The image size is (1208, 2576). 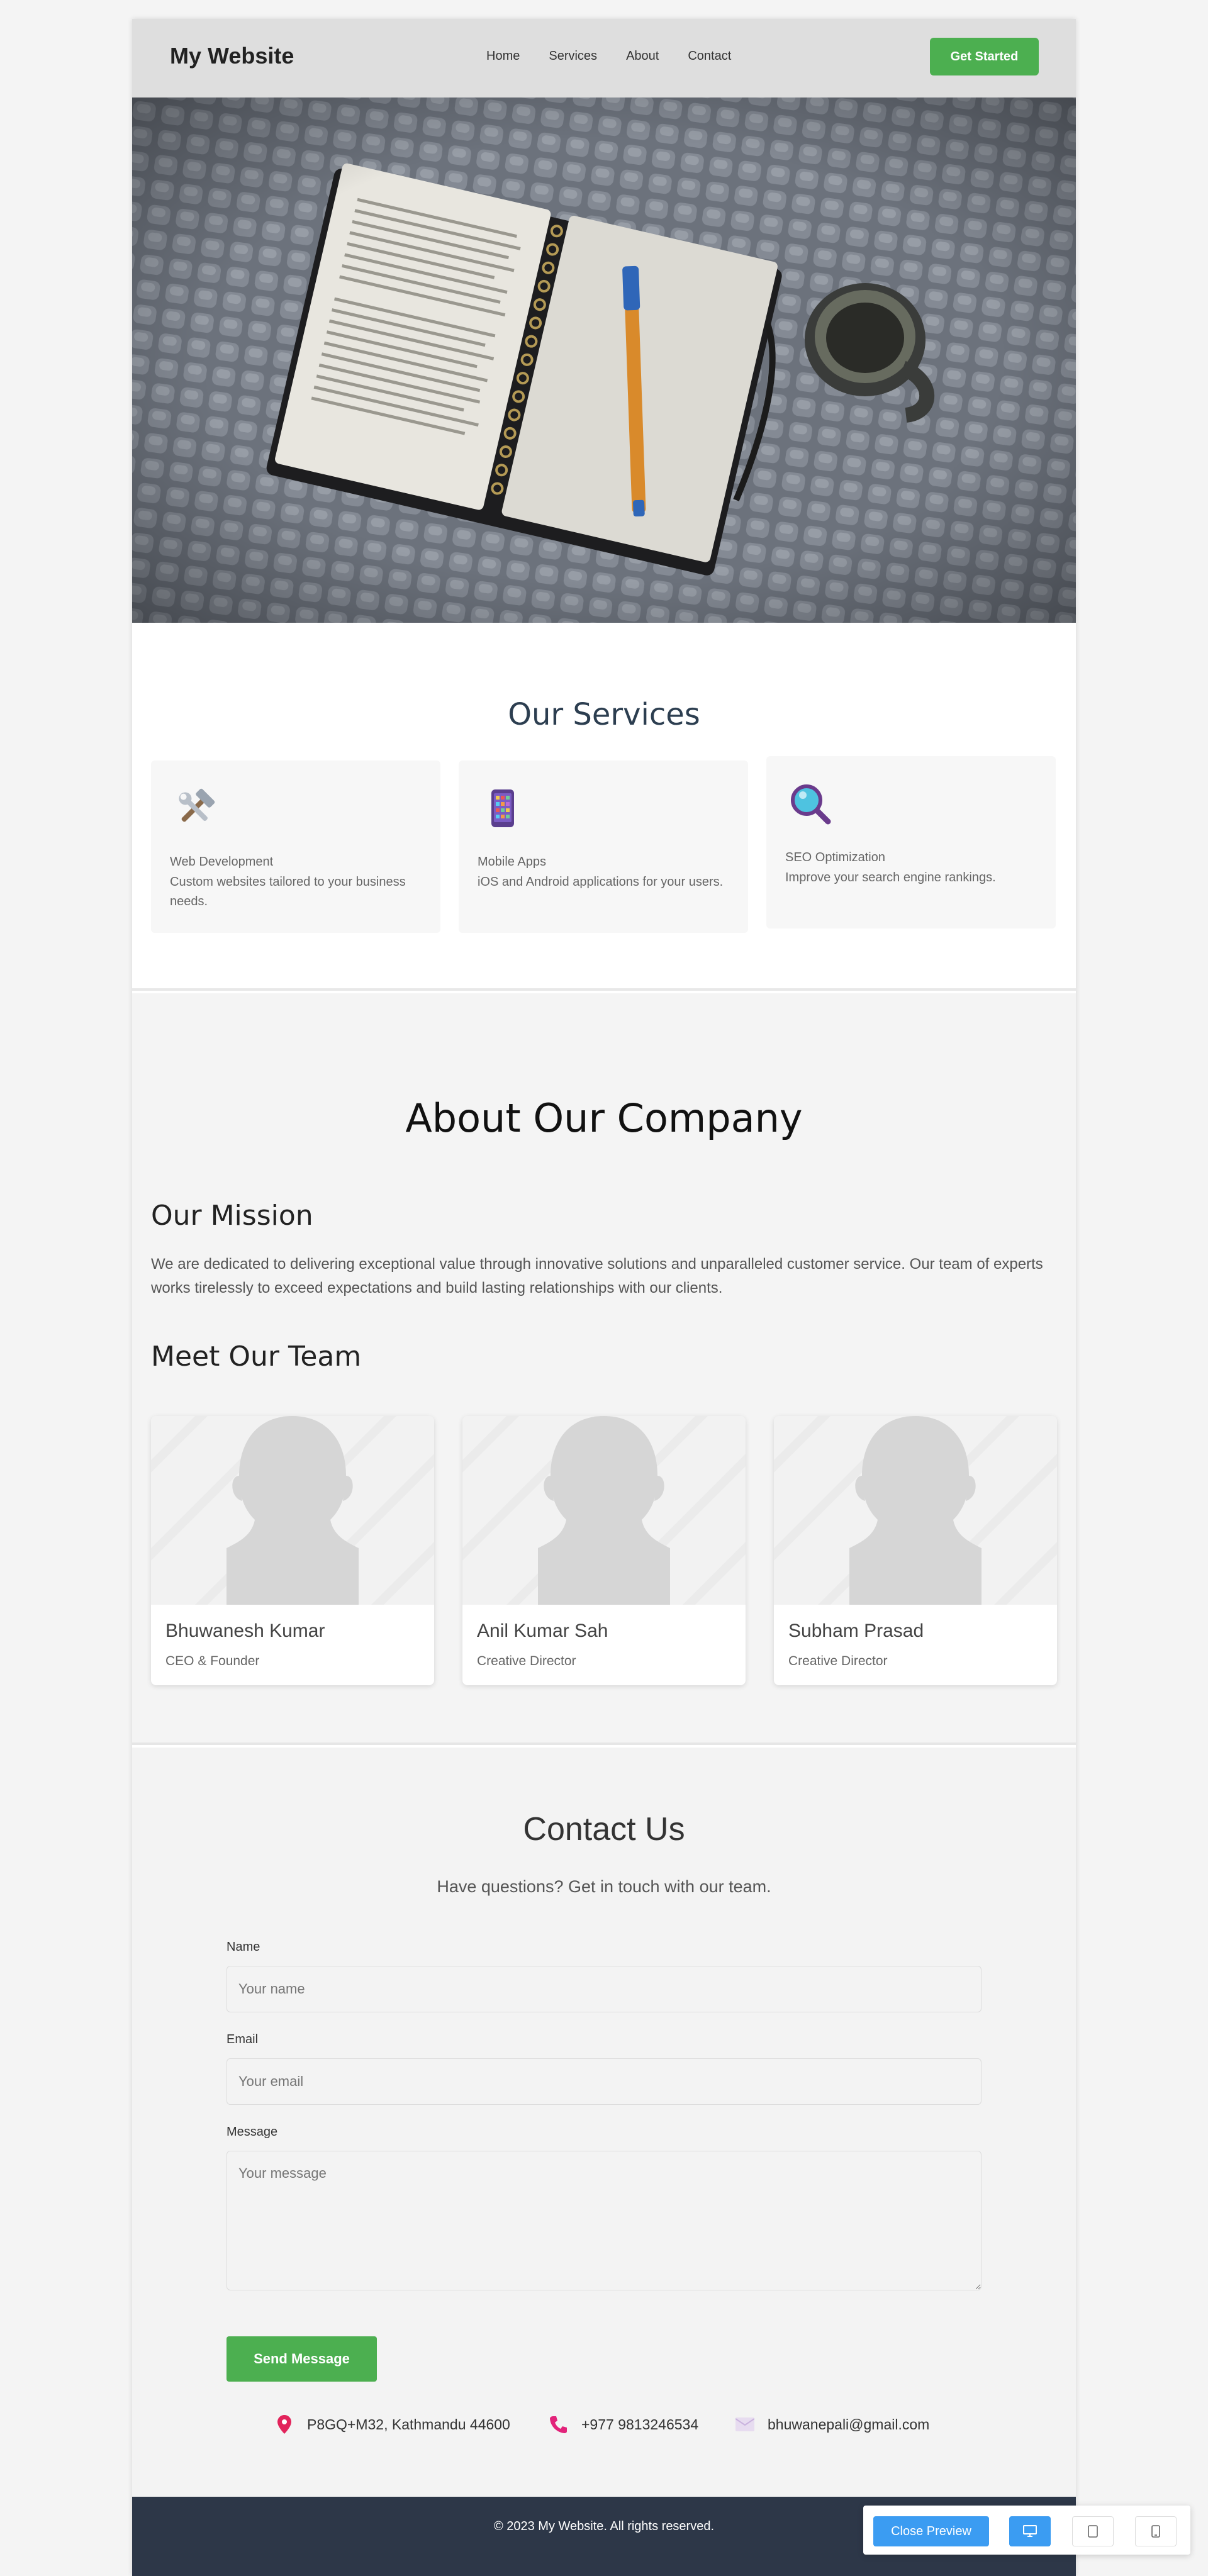 What do you see at coordinates (284, 2424) in the screenshot?
I see `map-pin-icon` at bounding box center [284, 2424].